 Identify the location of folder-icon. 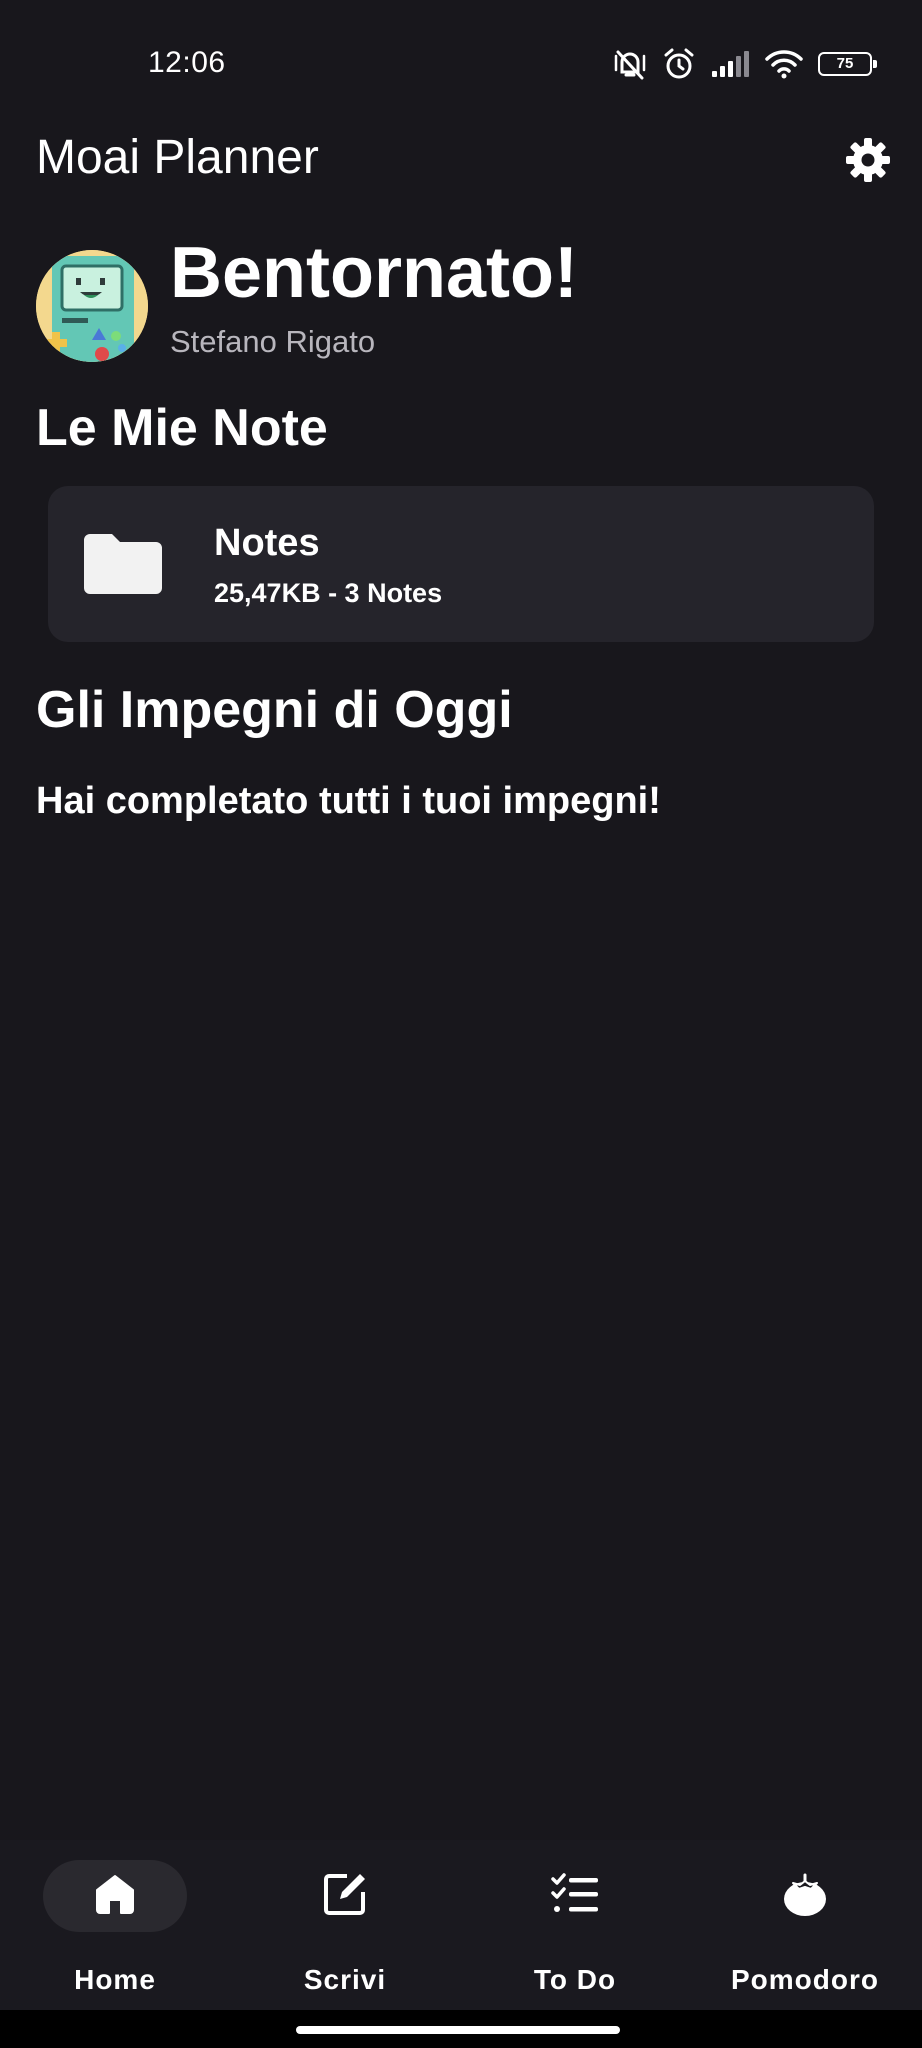
(123, 565).